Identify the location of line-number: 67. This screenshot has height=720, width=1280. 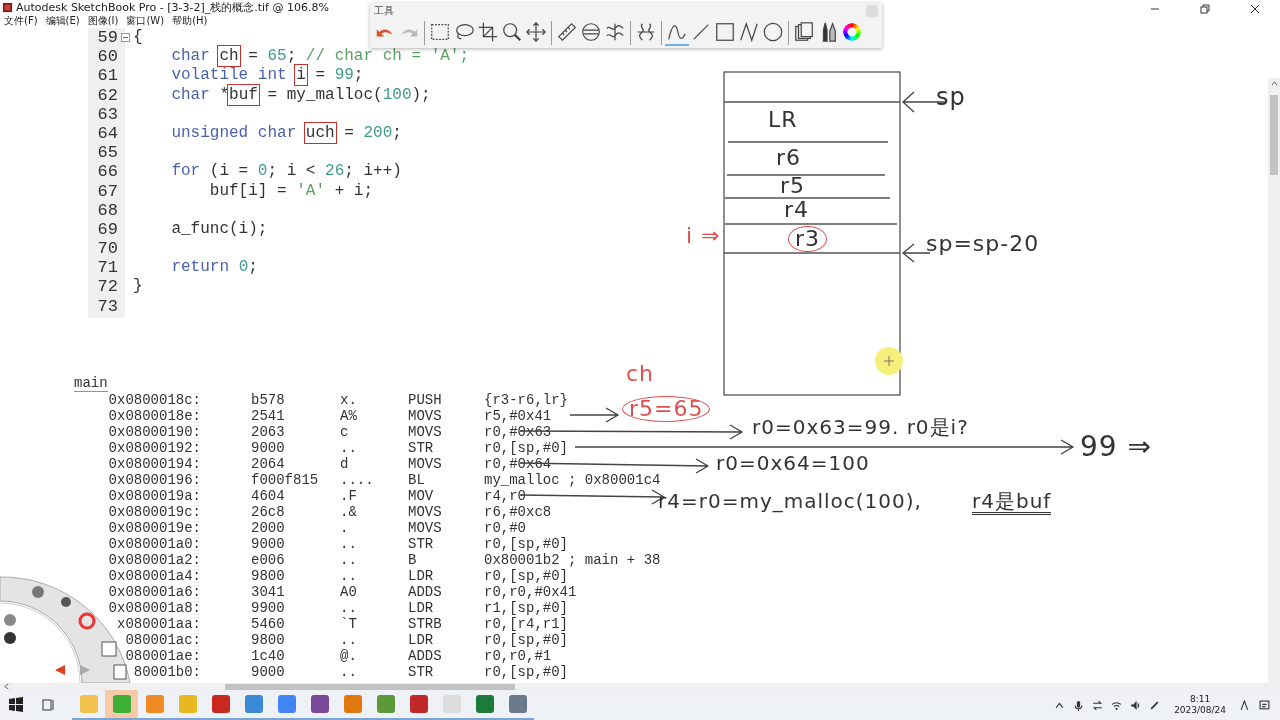
(107, 191).